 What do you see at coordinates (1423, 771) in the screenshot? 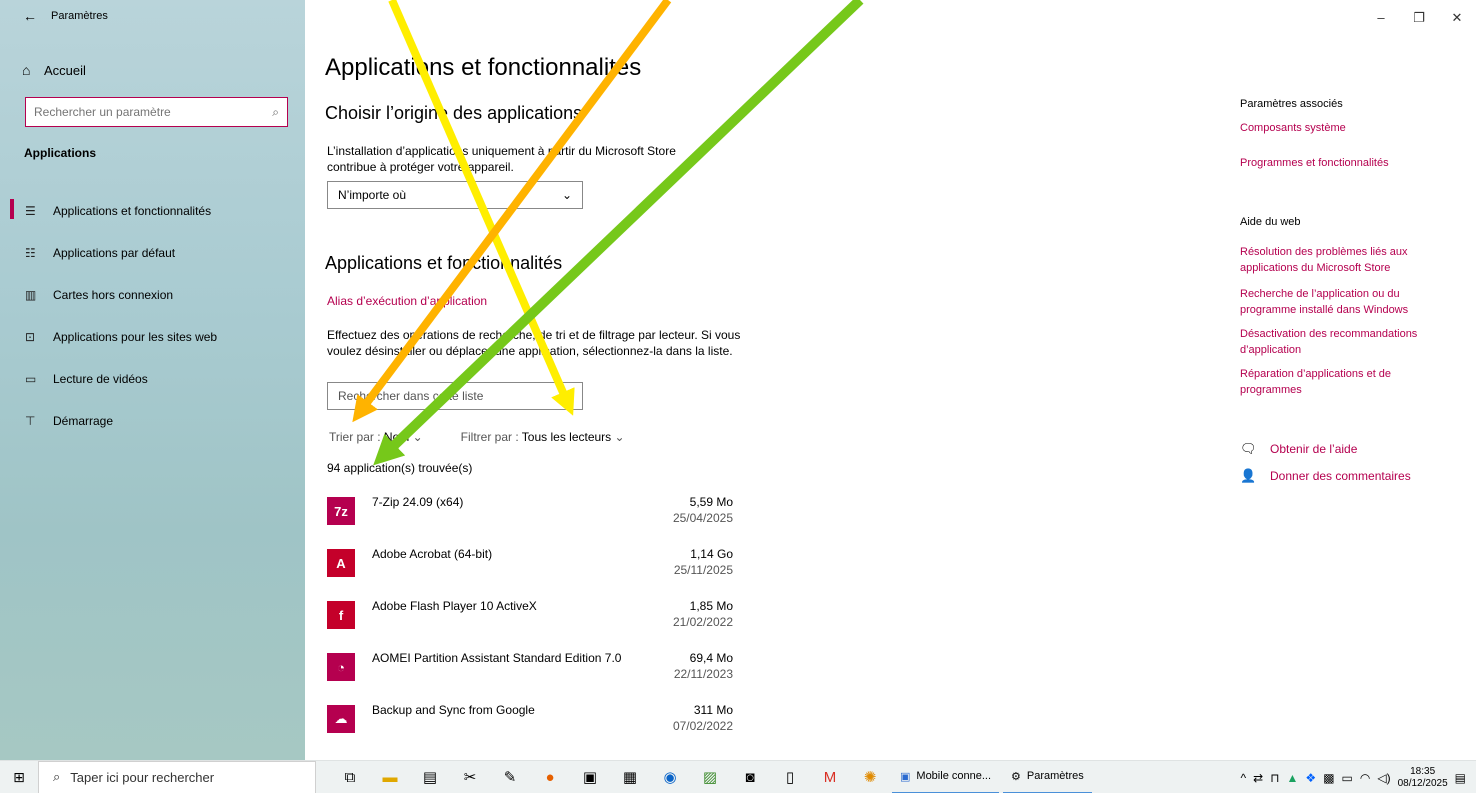
I see `clock-time: 18:35` at bounding box center [1423, 771].